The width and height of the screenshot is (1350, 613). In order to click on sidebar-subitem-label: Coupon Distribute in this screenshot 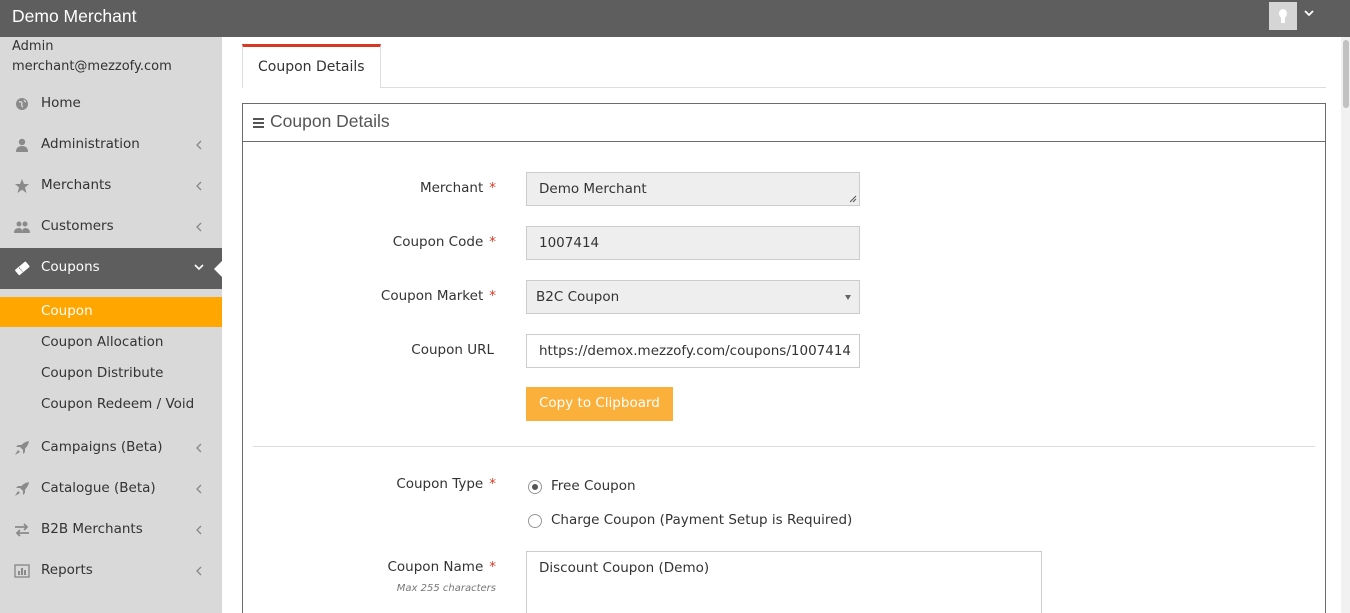, I will do `click(102, 373)`.